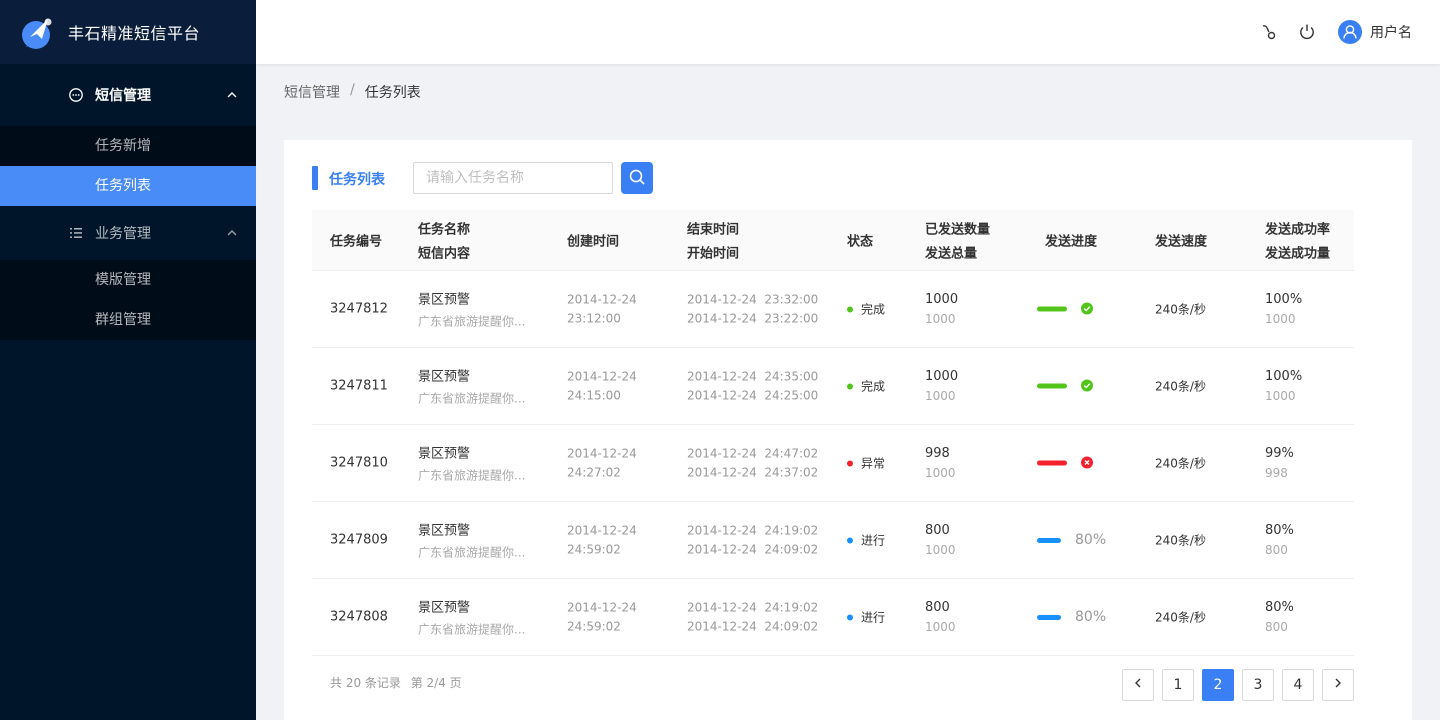 The height and width of the screenshot is (720, 1440). What do you see at coordinates (602, 386) in the screenshot?
I see `created-time-cell: 2014-12-24 24:15:00` at bounding box center [602, 386].